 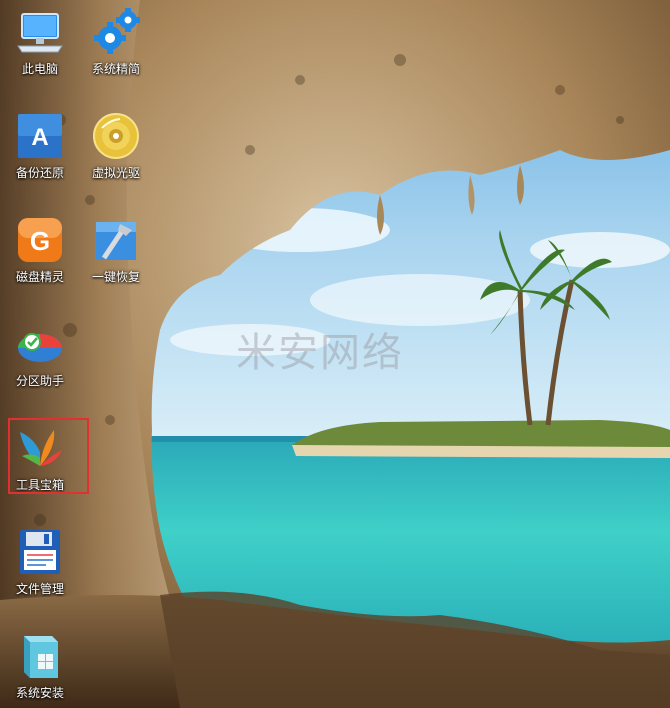 What do you see at coordinates (48, 456) in the screenshot?
I see `selection-highlight-box` at bounding box center [48, 456].